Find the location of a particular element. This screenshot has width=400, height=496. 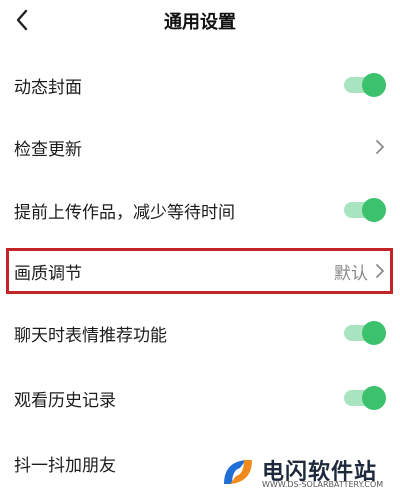

page-title: 通用设置 is located at coordinates (200, 22).